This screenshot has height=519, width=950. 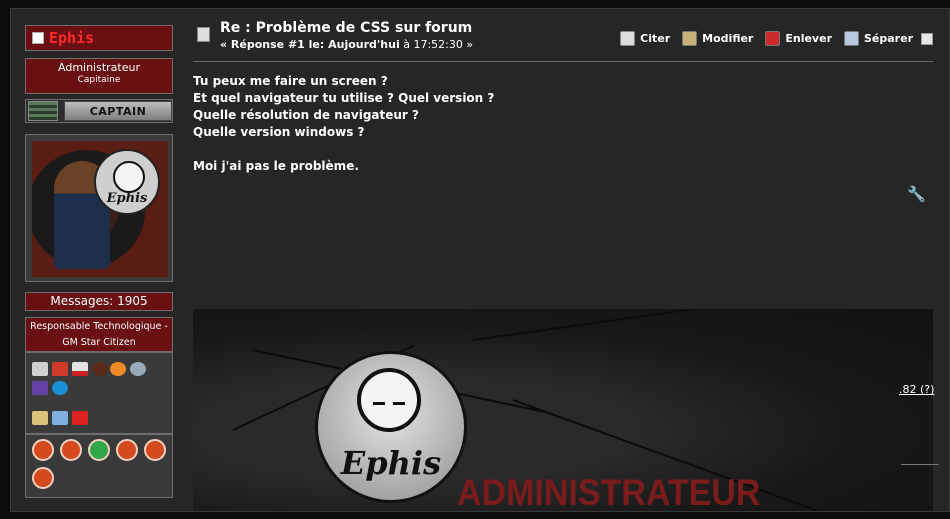 I want to click on quote-icon, so click(x=628, y=38).